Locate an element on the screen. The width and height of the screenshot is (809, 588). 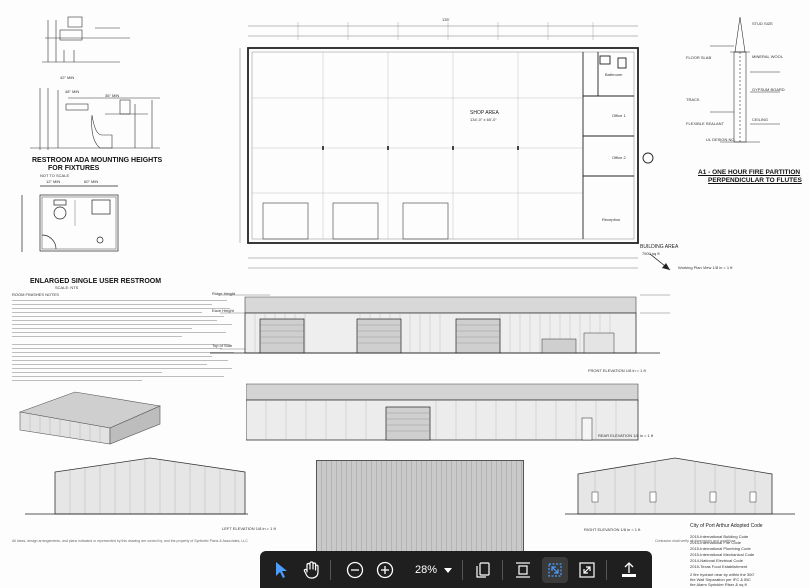
rear-elevation is located at coordinates (442, 412).